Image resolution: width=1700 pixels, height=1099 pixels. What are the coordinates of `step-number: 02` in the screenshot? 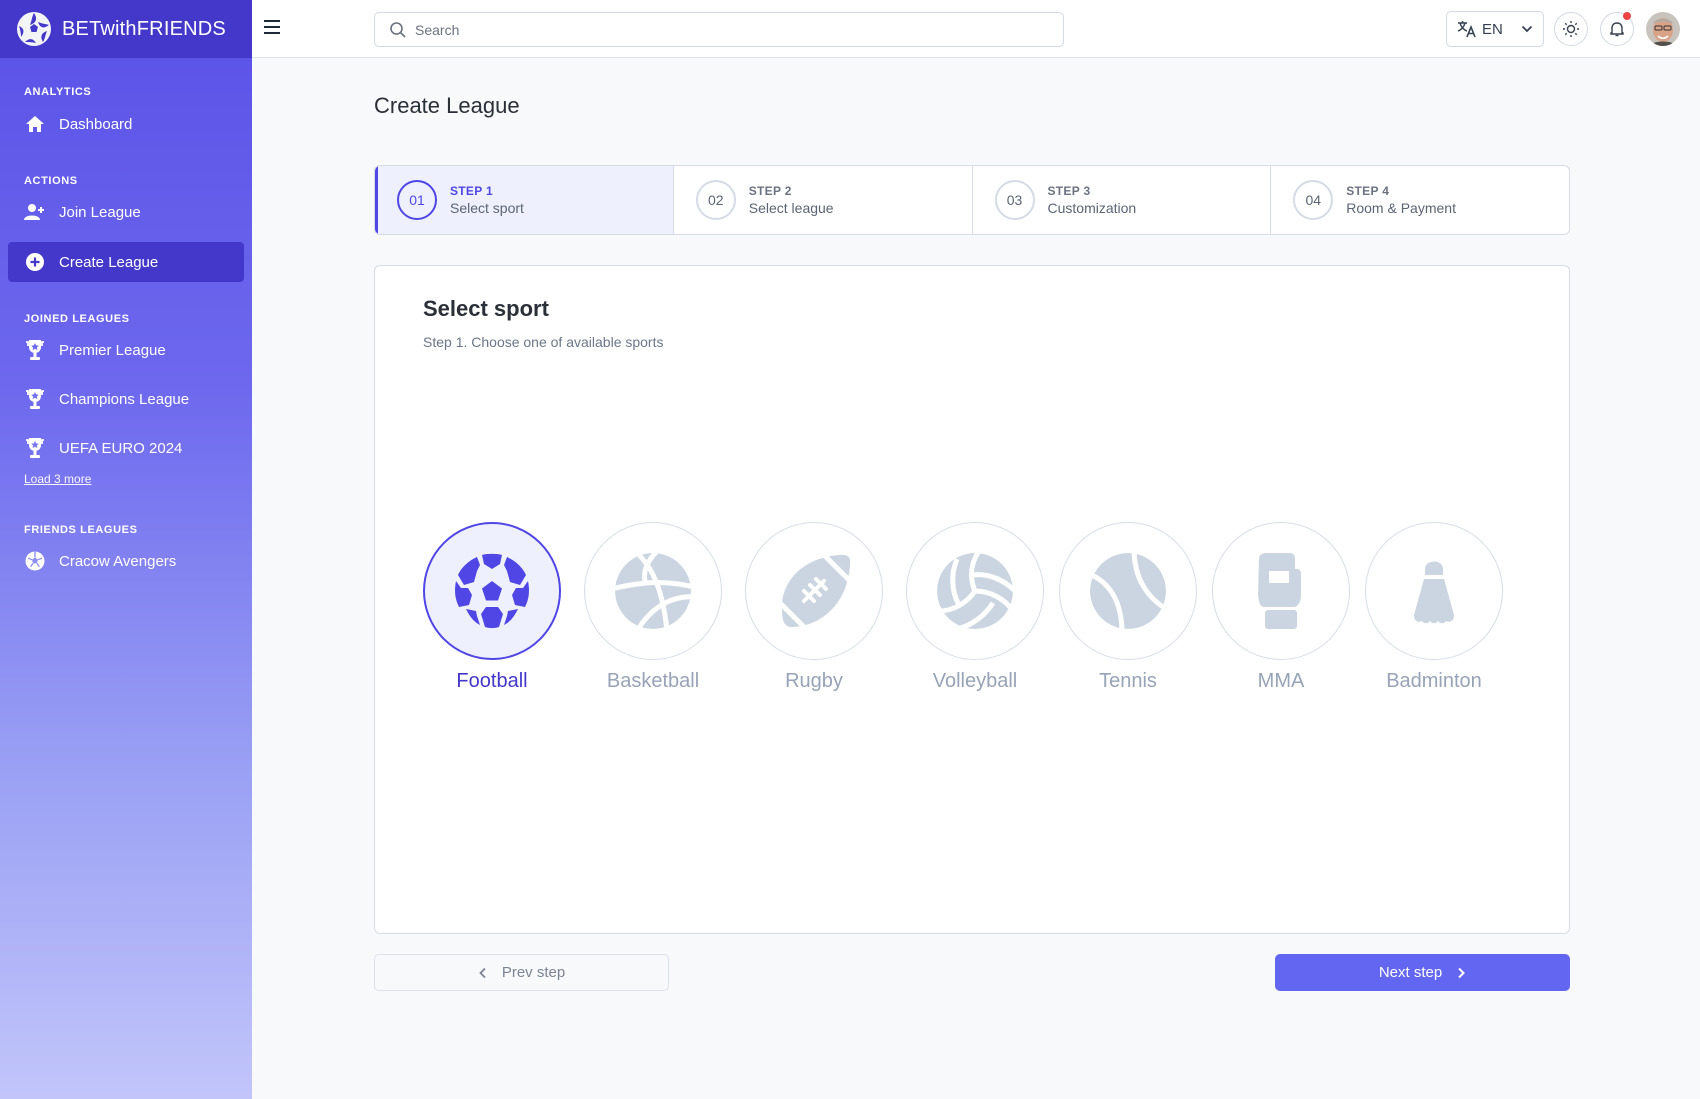 It's located at (715, 200).